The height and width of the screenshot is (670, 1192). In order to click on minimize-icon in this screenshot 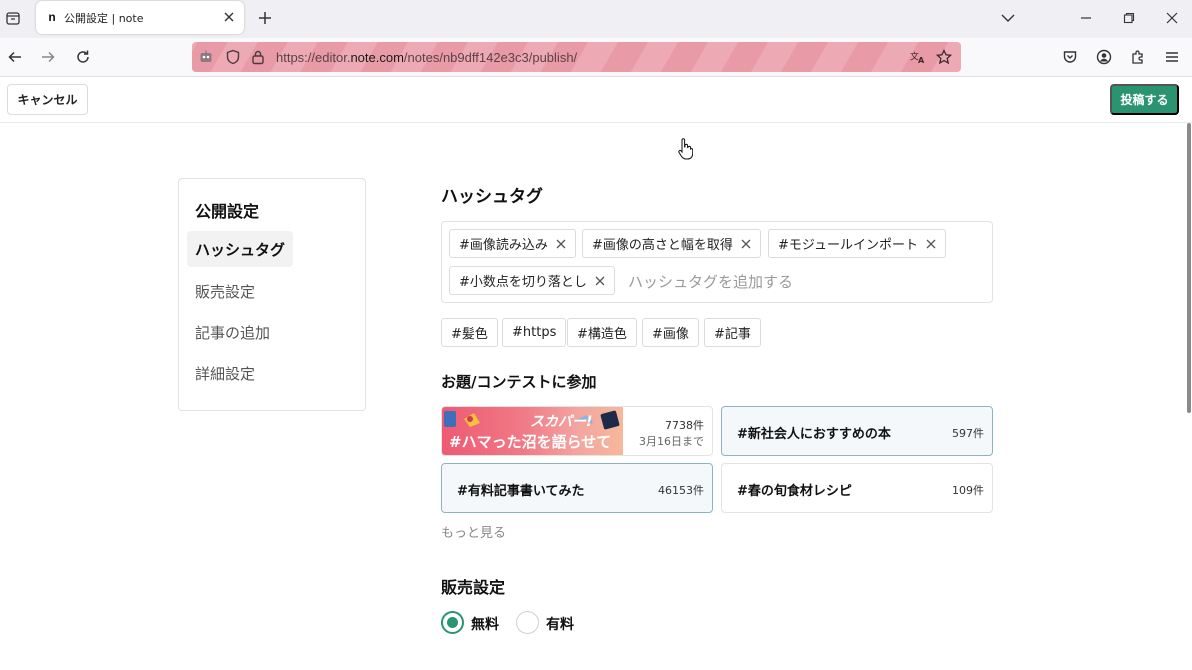, I will do `click(1086, 18)`.